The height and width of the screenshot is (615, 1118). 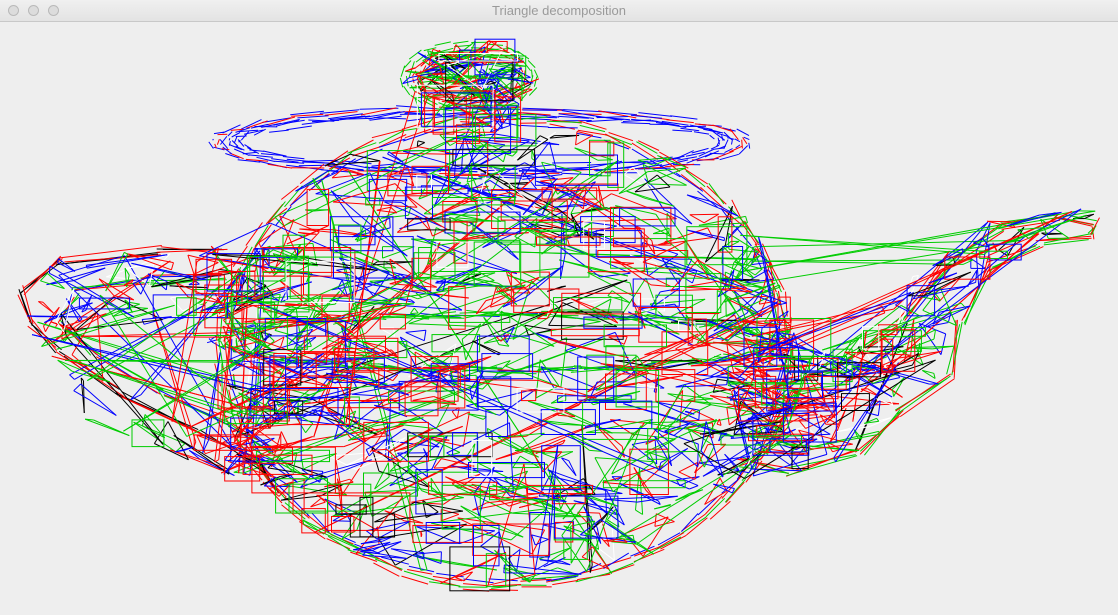 What do you see at coordinates (506, 470) in the screenshot?
I see `wire-box` at bounding box center [506, 470].